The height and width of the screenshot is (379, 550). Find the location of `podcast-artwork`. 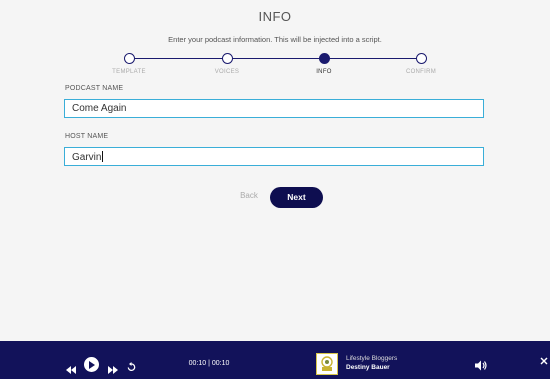

podcast-artwork is located at coordinates (327, 364).